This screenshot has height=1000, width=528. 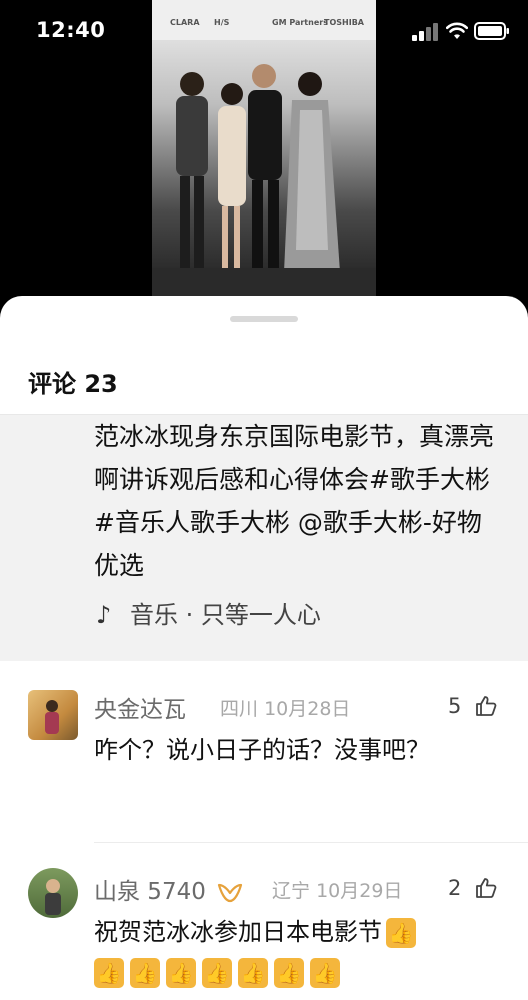 I want to click on wifi-icon, so click(x=457, y=30).